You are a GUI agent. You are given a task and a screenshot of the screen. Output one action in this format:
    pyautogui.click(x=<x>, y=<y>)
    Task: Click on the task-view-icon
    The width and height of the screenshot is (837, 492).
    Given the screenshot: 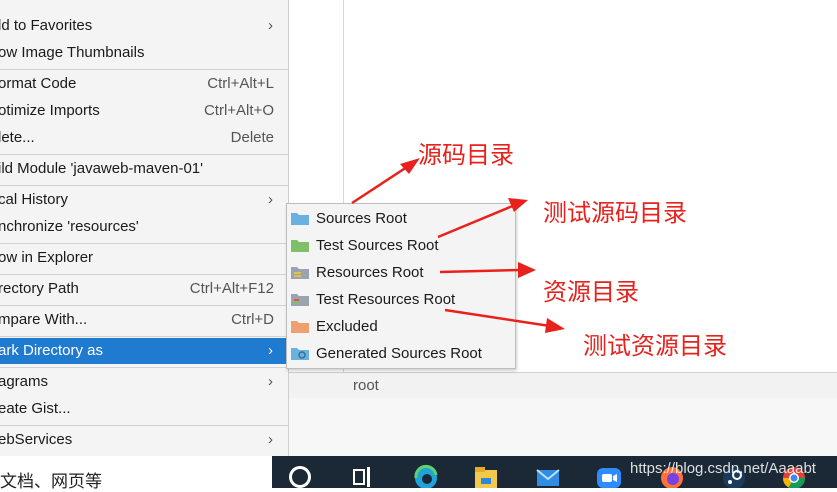 What is the action you would take?
    pyautogui.click(x=364, y=476)
    